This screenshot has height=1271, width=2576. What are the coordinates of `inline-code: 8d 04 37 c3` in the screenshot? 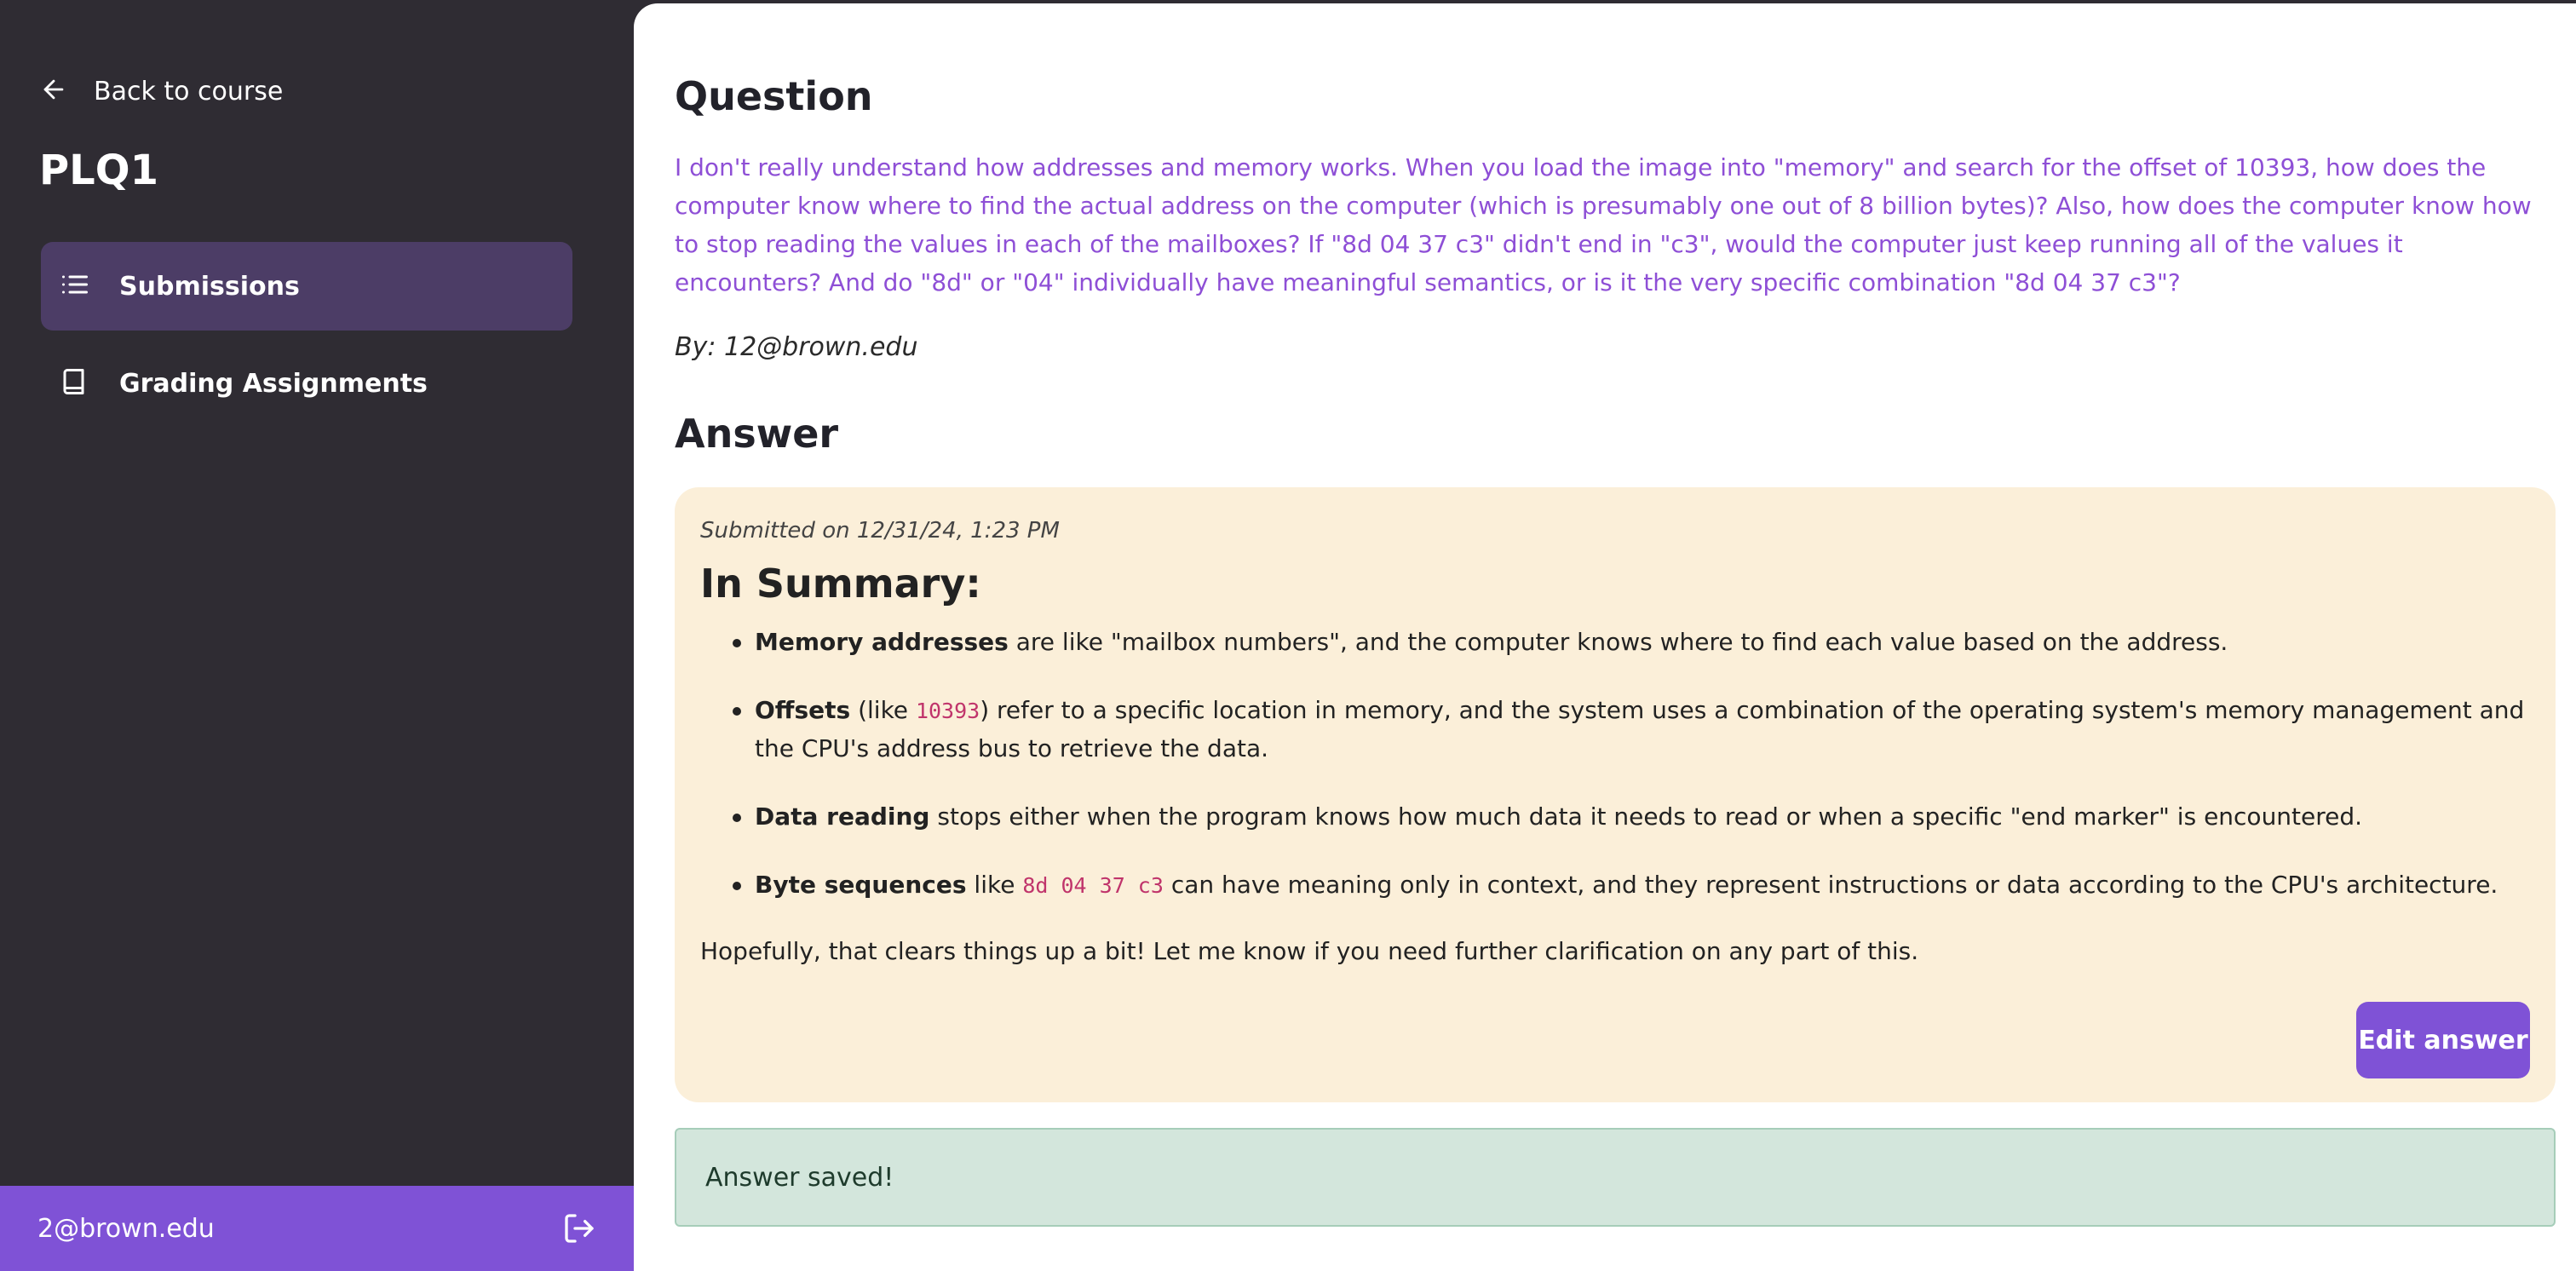 It's located at (1093, 885).